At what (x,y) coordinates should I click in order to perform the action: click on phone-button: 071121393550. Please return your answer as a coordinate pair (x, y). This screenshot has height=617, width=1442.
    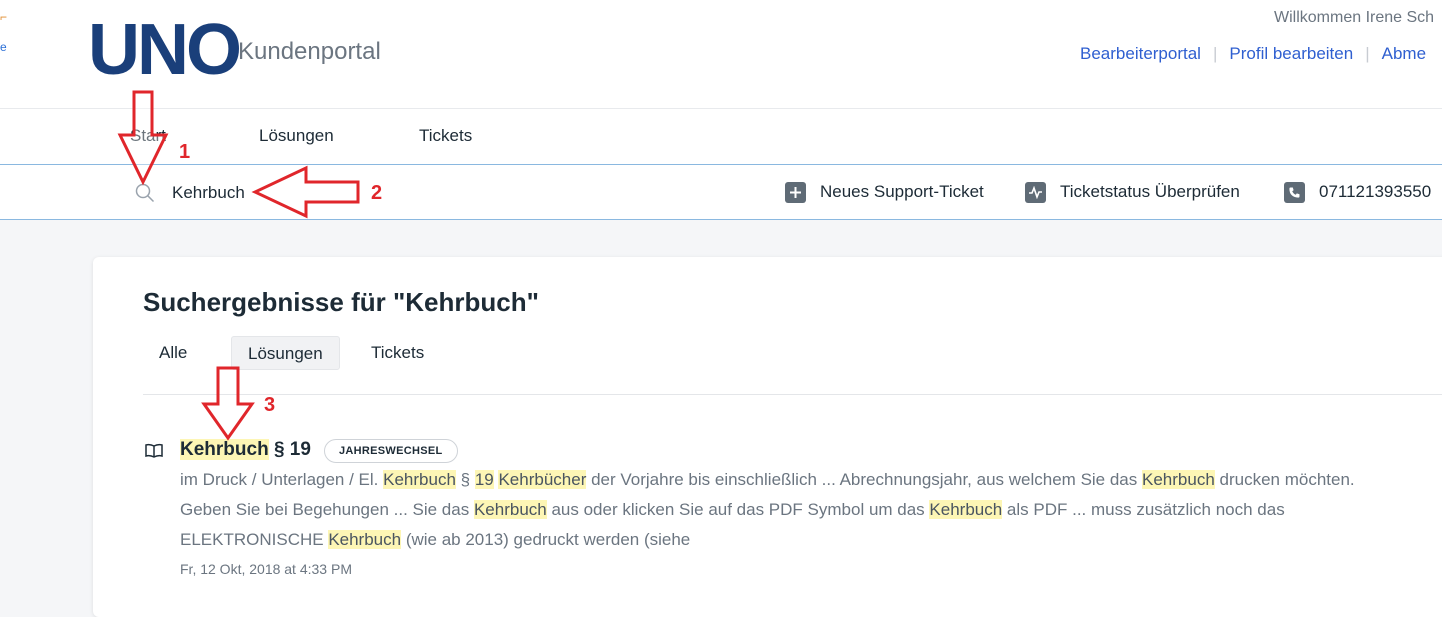
    Looking at the image, I should click on (1357, 192).